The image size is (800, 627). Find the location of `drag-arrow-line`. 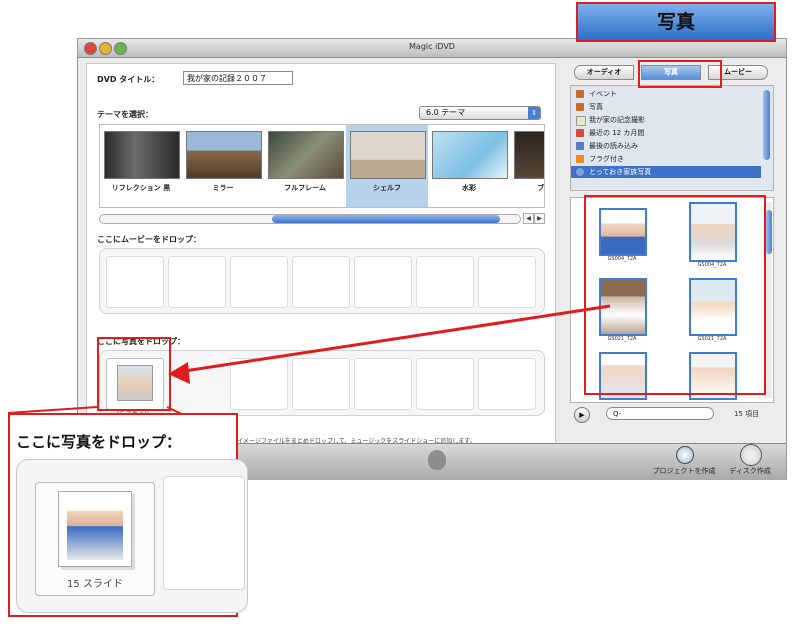

drag-arrow-line is located at coordinates (394, 339).